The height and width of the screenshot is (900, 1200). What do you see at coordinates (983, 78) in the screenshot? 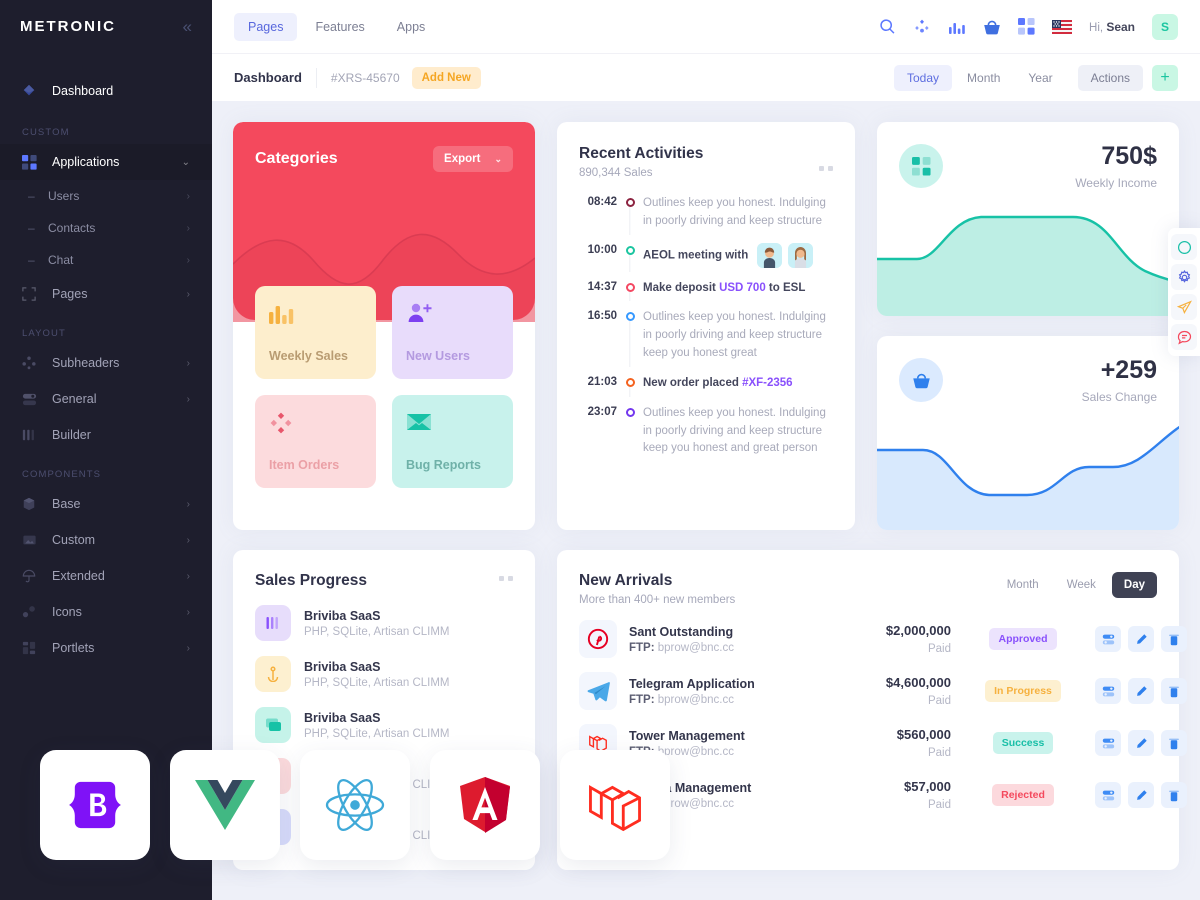
I see `range-month: Month` at bounding box center [983, 78].